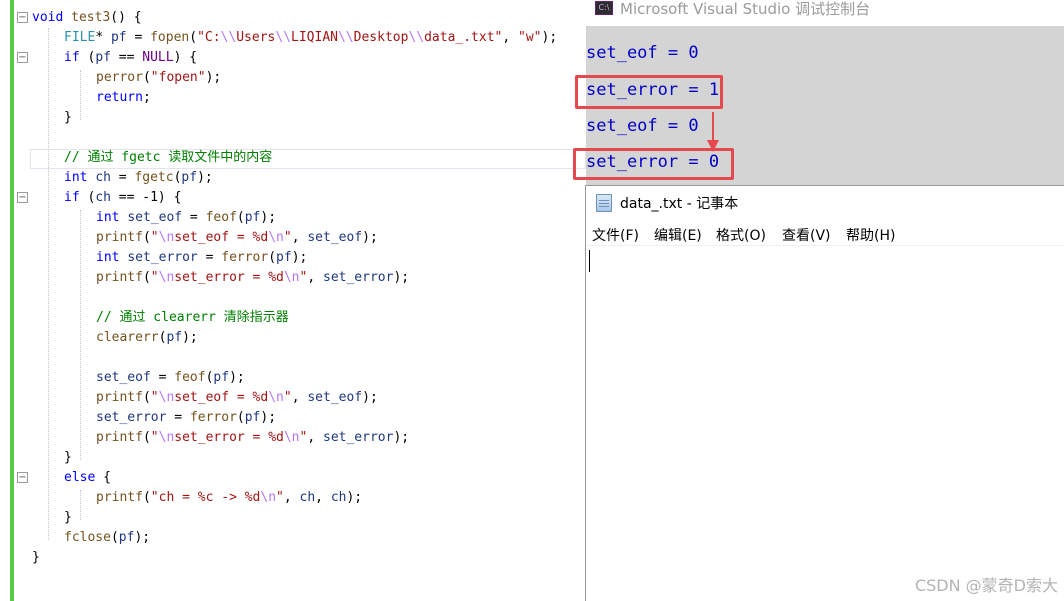 This screenshot has width=1064, height=601. What do you see at coordinates (256, 37) in the screenshot?
I see `code-token: Users` at bounding box center [256, 37].